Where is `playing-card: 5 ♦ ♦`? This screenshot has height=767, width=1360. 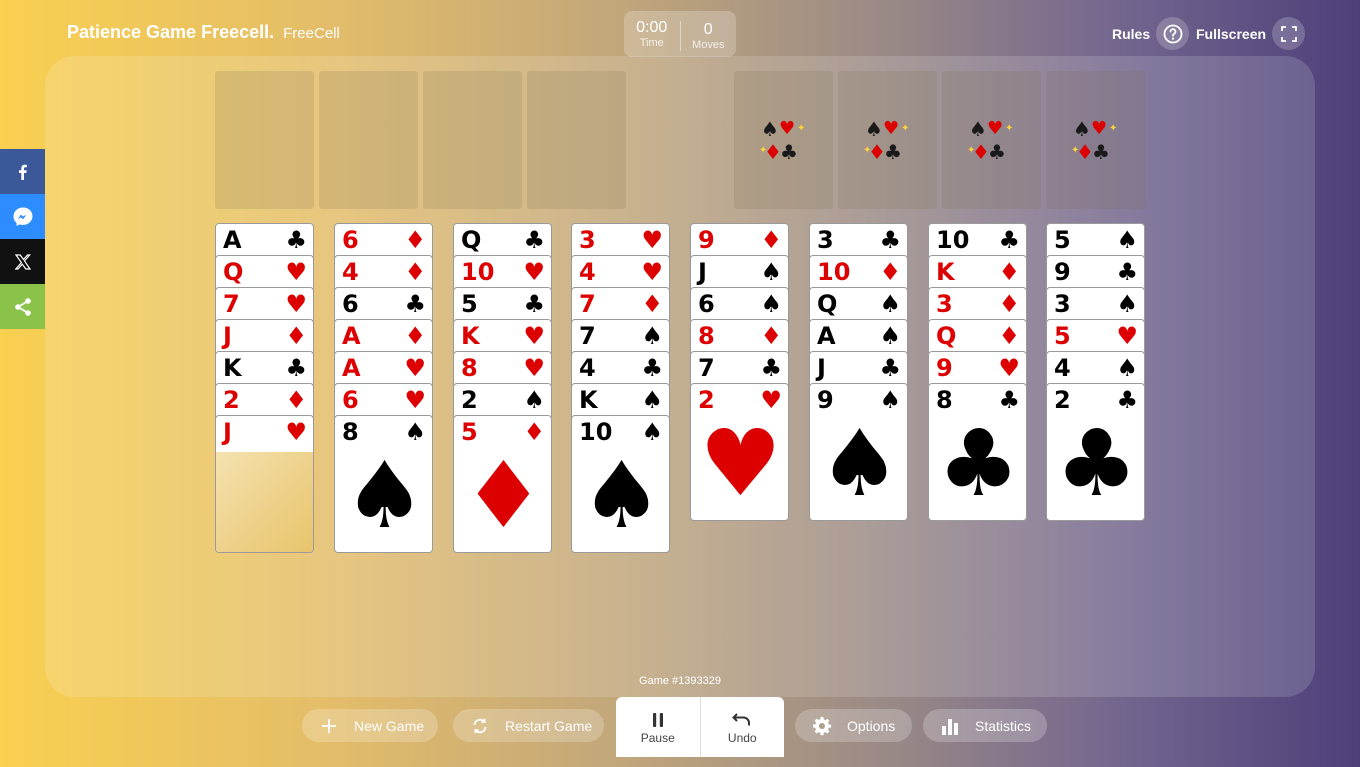 playing-card: 5 ♦ ♦ is located at coordinates (502, 484).